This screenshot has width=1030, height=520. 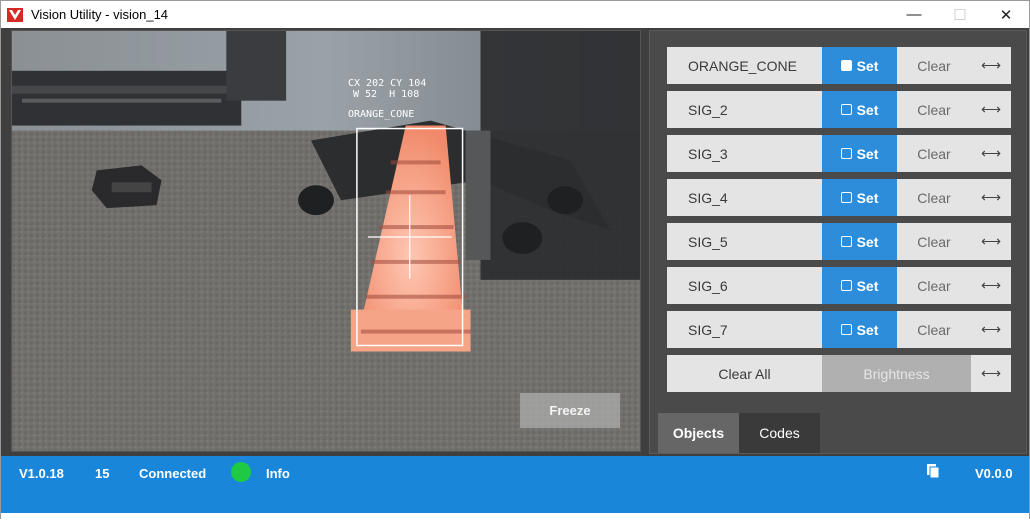 I want to click on minimize-button: —, so click(x=914, y=14).